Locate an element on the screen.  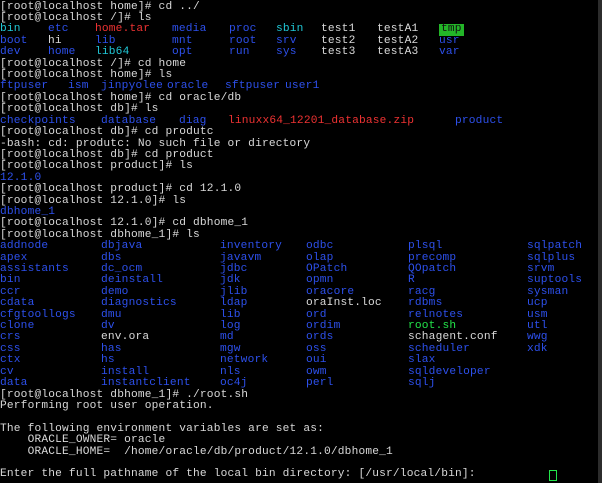
window-right-edge is located at coordinates (600, 241).